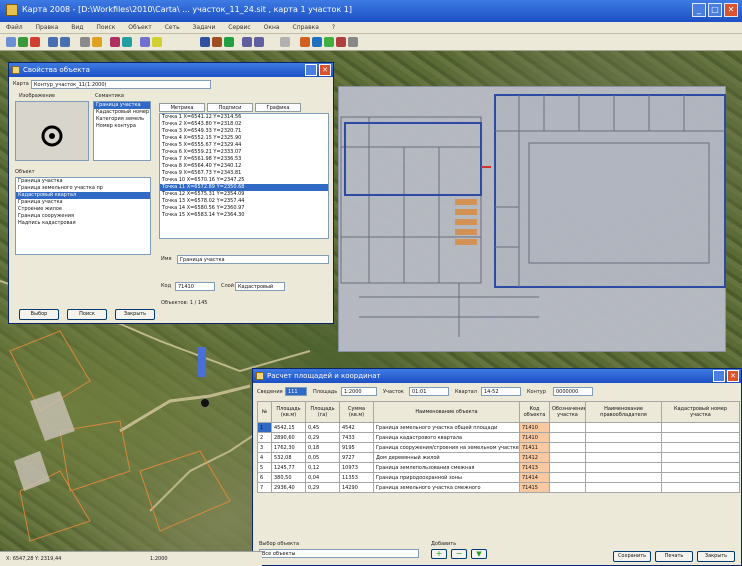 This screenshot has height=566, width=742. Describe the element at coordinates (105, 27) in the screenshot. I see `menu-search: Поиск` at that location.